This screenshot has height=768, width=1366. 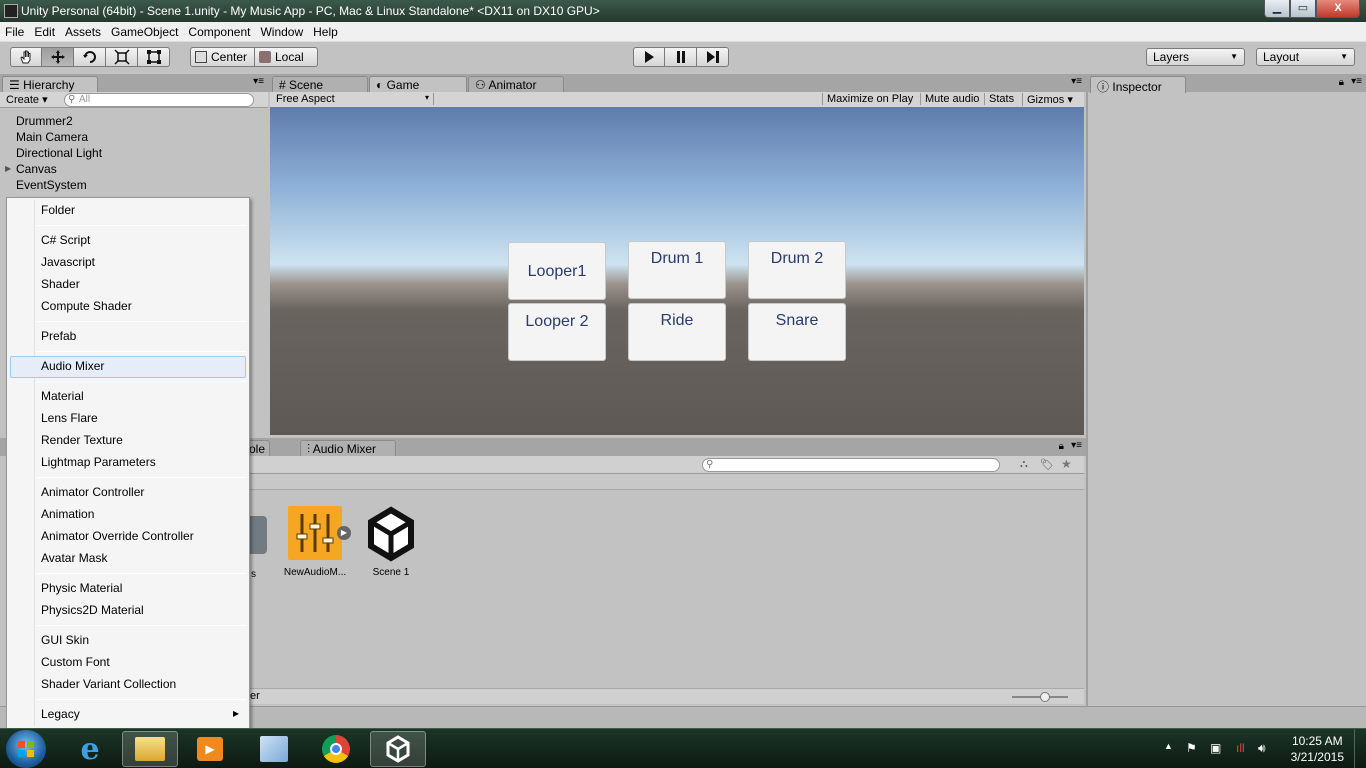 What do you see at coordinates (92, 610) in the screenshot?
I see `menu-item-physics2d-material: Physics2D Material` at bounding box center [92, 610].